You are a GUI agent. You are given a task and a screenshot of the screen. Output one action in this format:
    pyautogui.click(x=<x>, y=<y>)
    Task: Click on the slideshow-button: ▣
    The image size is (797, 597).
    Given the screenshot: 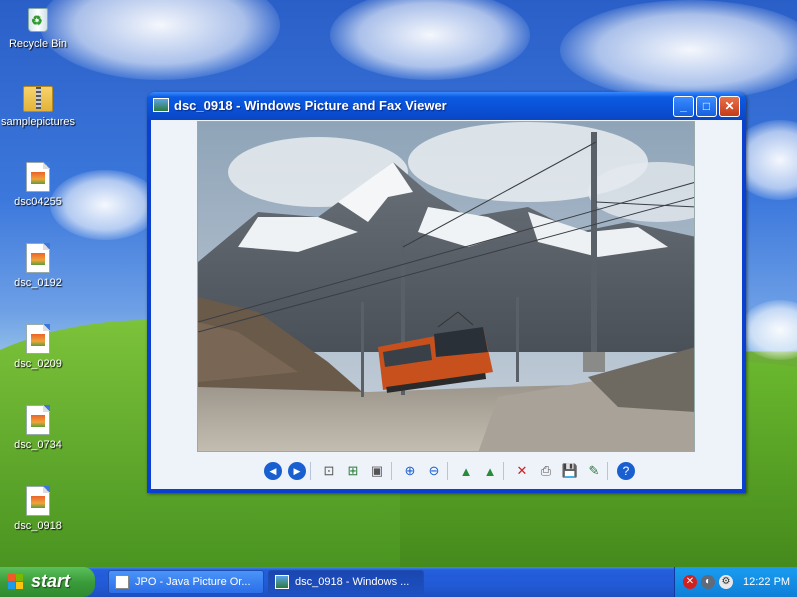 What is the action you would take?
    pyautogui.click(x=377, y=471)
    